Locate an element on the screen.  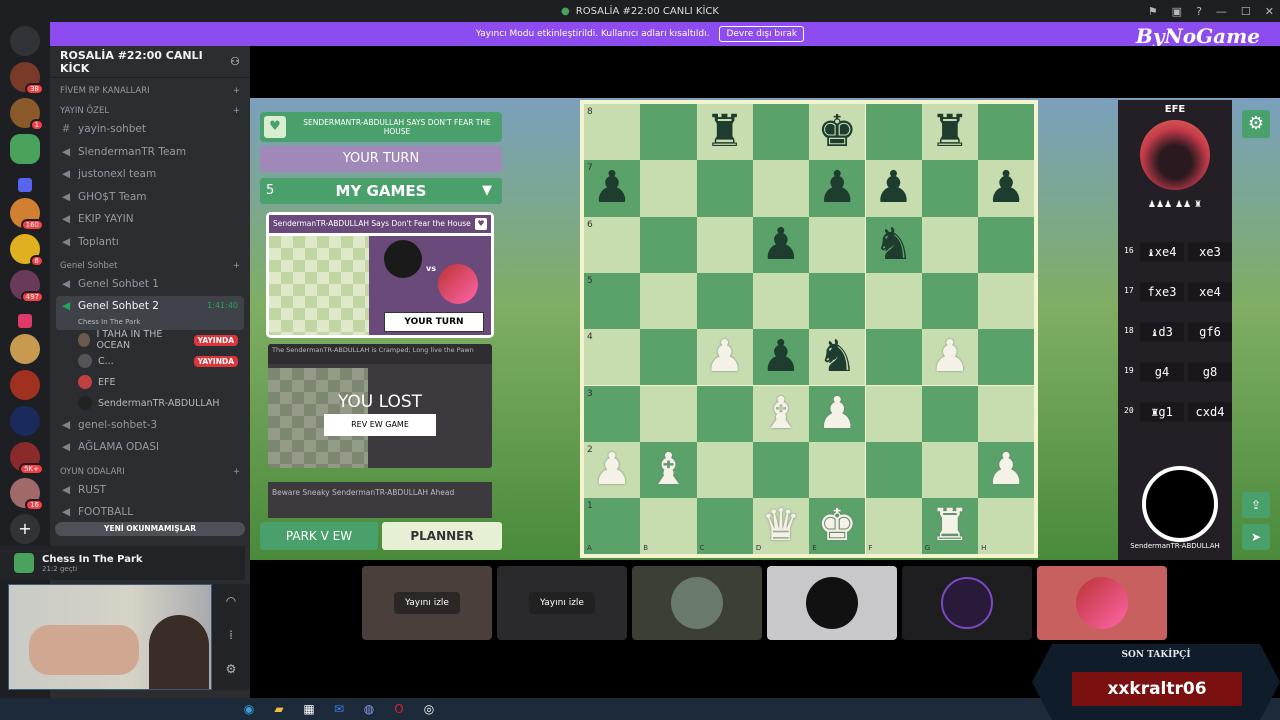
send-icon: ➤ is located at coordinates (1256, 537).